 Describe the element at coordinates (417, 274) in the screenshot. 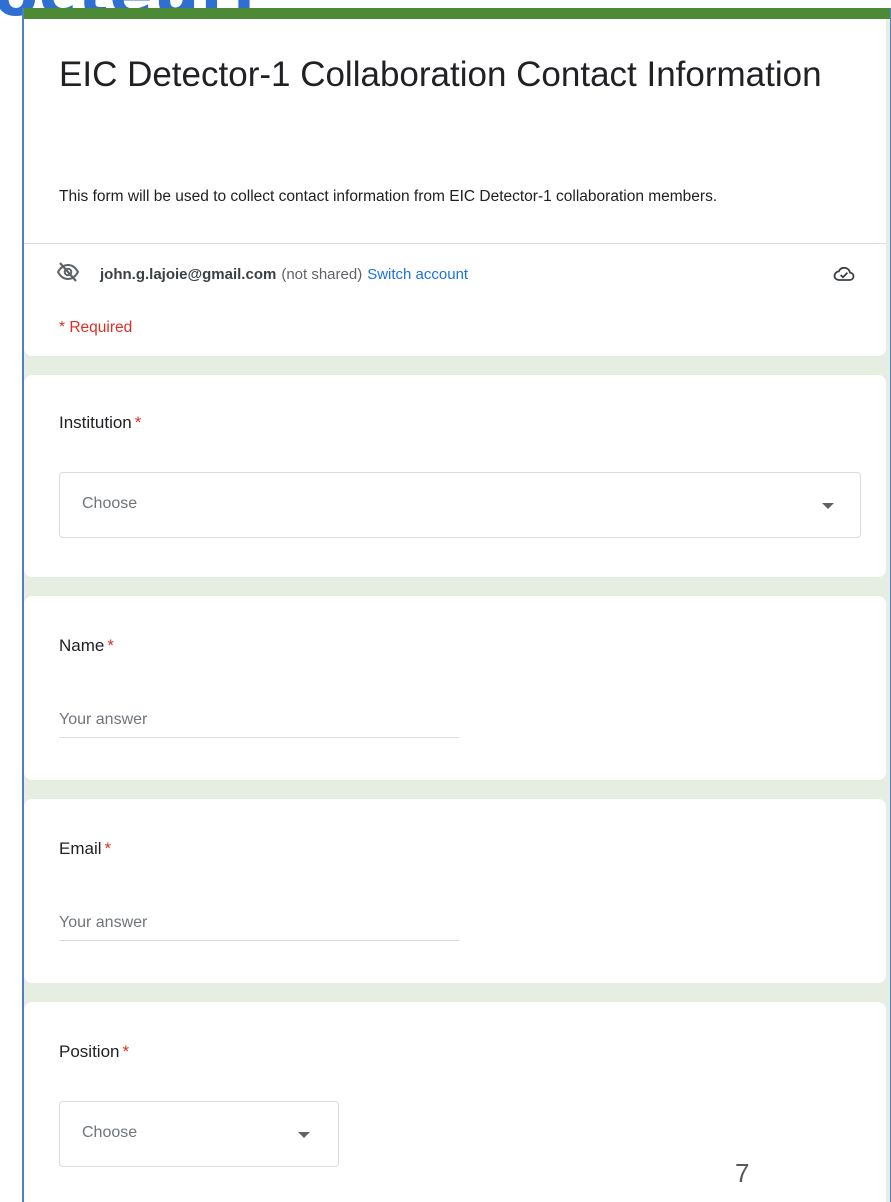

I see `switch-account-link: Switch account` at that location.